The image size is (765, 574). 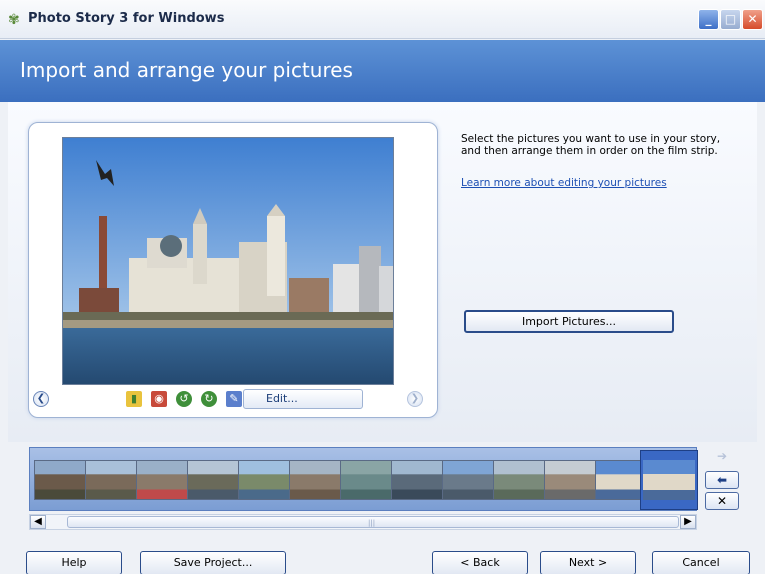 What do you see at coordinates (722, 456) in the screenshot?
I see `move-right-arrow-icon: ➔` at bounding box center [722, 456].